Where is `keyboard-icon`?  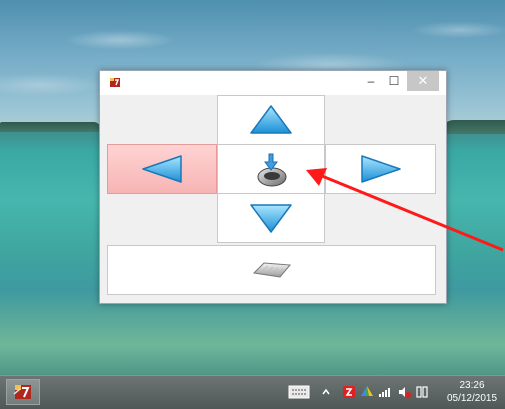 keyboard-icon is located at coordinates (271, 270).